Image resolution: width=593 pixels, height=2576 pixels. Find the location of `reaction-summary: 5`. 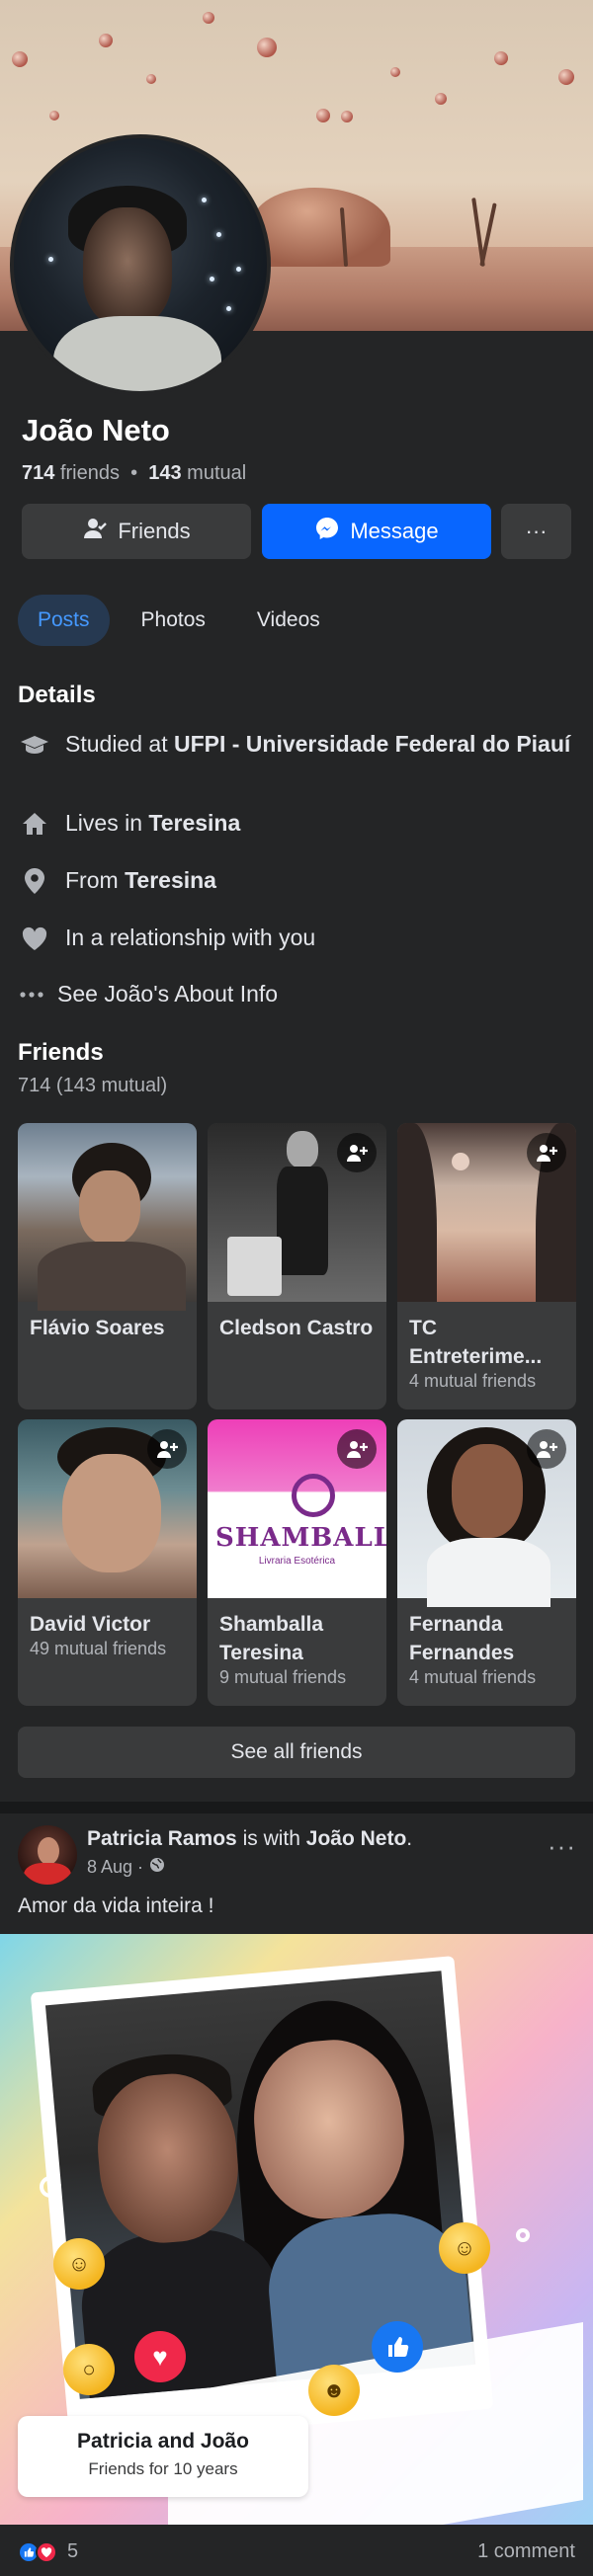

reaction-summary: 5 is located at coordinates (48, 2551).